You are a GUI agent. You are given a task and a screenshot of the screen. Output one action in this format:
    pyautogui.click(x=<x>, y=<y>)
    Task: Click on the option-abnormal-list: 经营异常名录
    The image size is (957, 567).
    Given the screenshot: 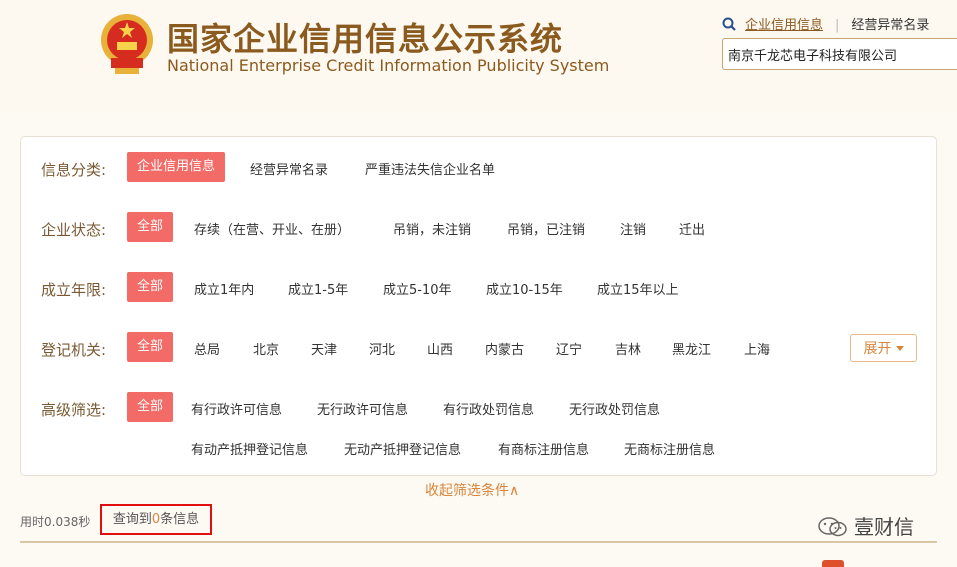 What is the action you would take?
    pyautogui.click(x=289, y=168)
    